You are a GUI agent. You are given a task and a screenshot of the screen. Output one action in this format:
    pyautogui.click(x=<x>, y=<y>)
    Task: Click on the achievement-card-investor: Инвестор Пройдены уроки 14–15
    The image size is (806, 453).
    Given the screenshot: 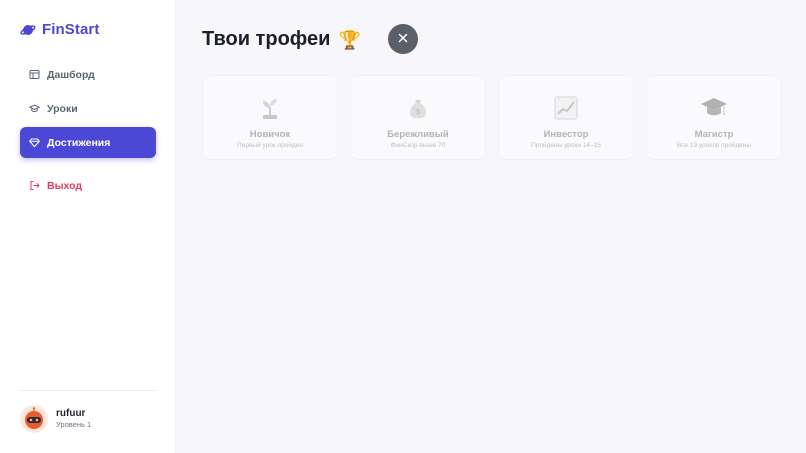 What is the action you would take?
    pyautogui.click(x=566, y=117)
    